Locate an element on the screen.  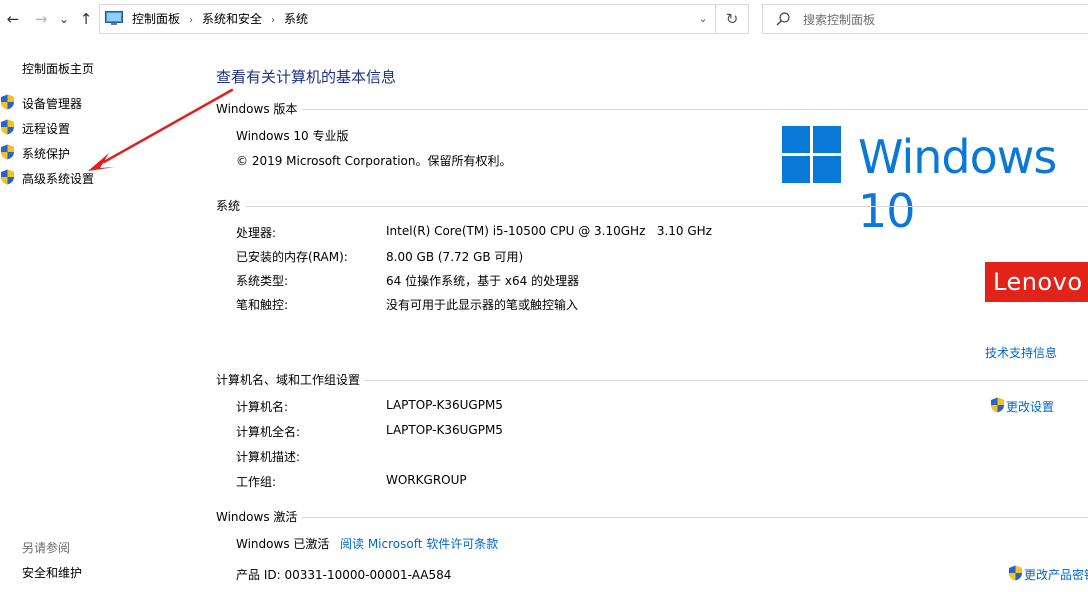
security-maintenance-link: 安全和维护 is located at coordinates (52, 572).